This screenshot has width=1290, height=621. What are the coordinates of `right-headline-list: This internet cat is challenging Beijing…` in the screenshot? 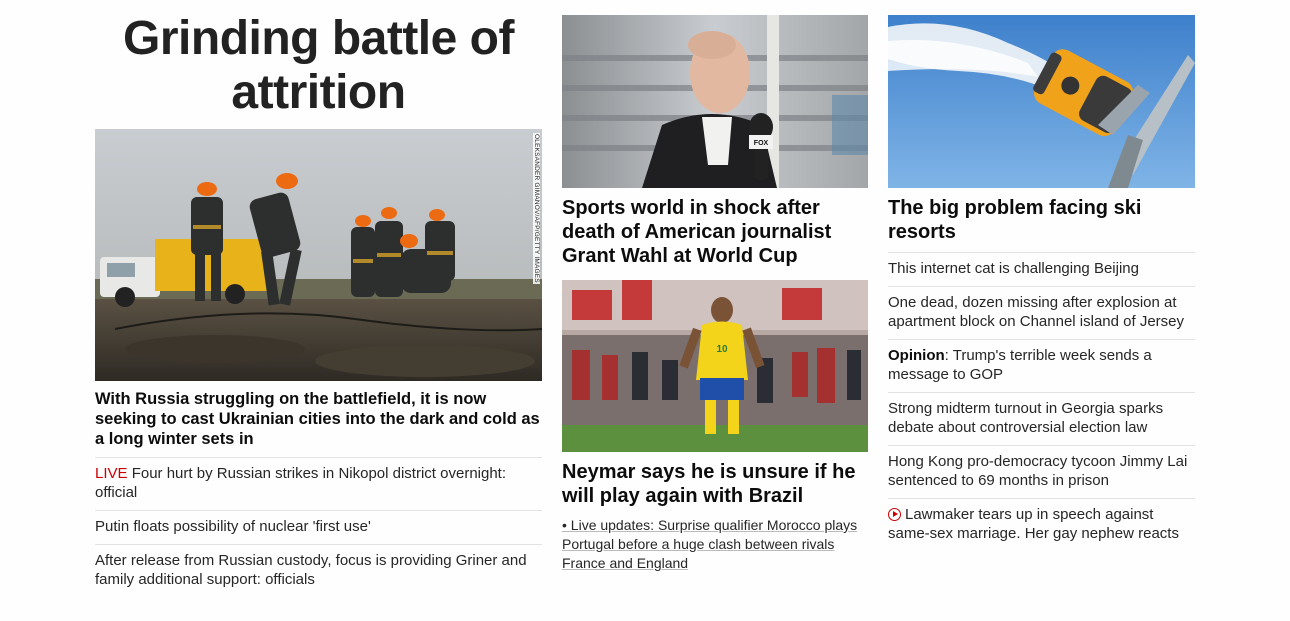 It's located at (1041, 401).